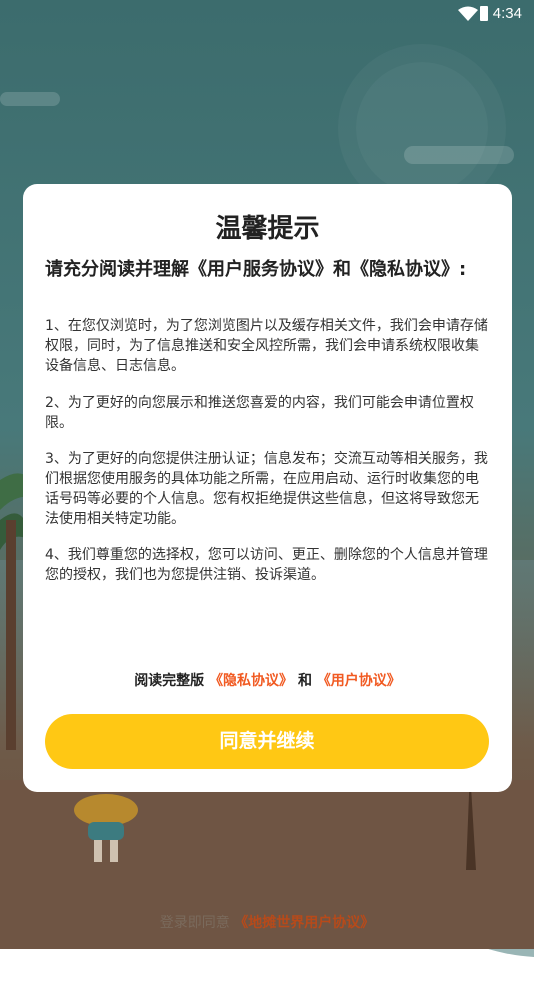  What do you see at coordinates (422, 128) in the screenshot?
I see `background-sun` at bounding box center [422, 128].